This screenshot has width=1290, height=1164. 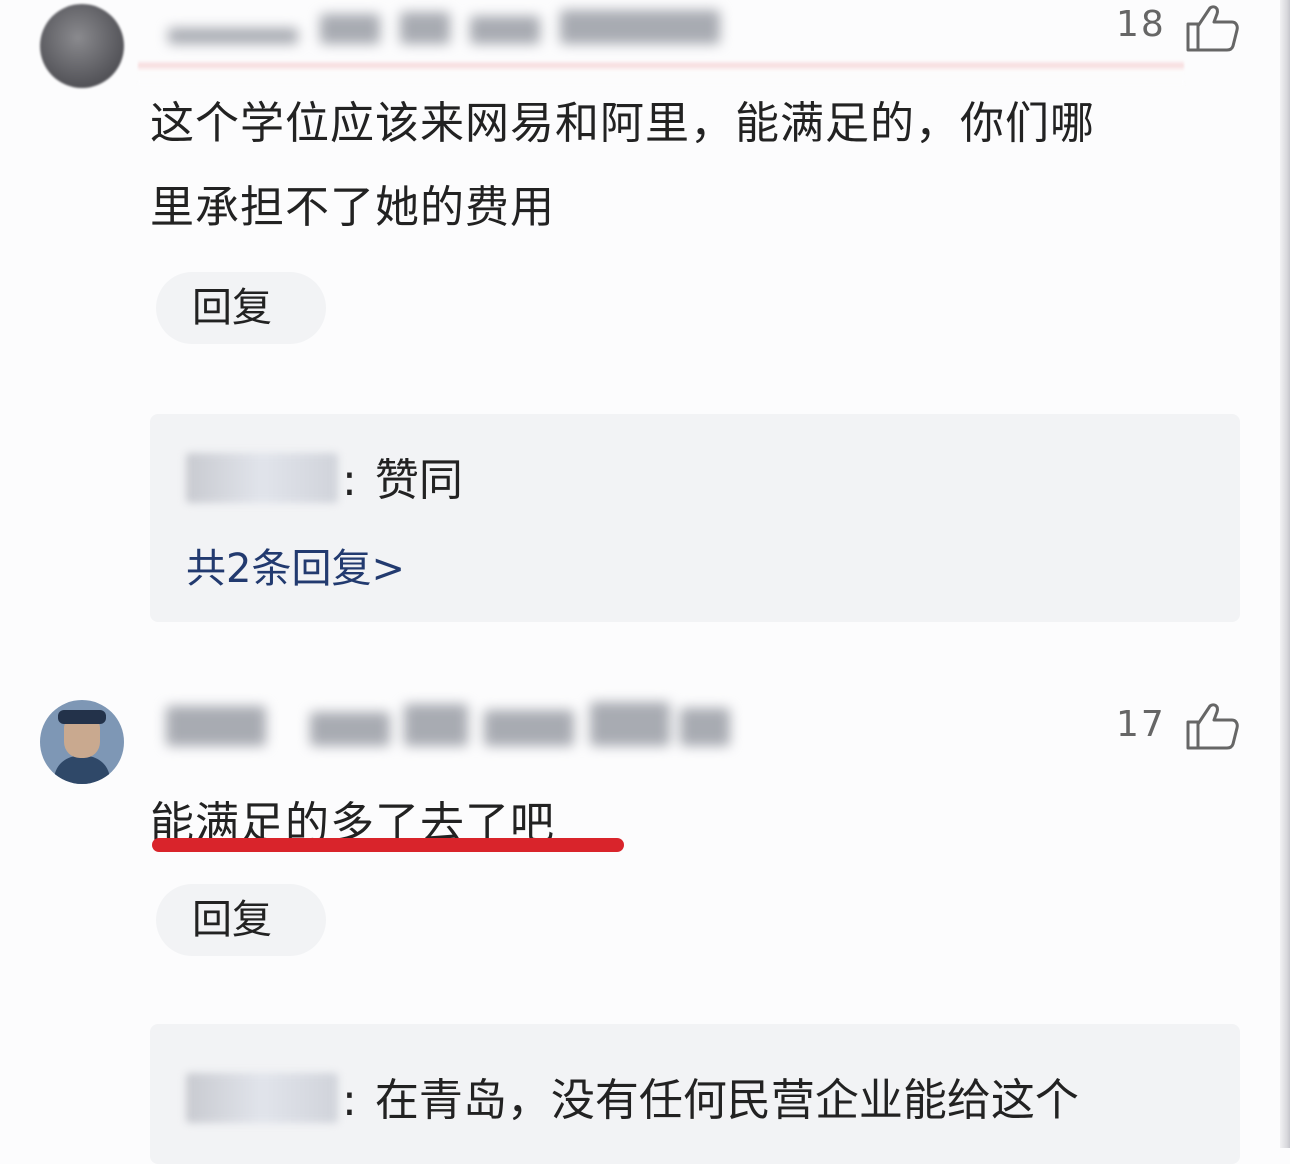 What do you see at coordinates (680, 824) in the screenshot?
I see `comment-text: 能满足的多了去了吧` at bounding box center [680, 824].